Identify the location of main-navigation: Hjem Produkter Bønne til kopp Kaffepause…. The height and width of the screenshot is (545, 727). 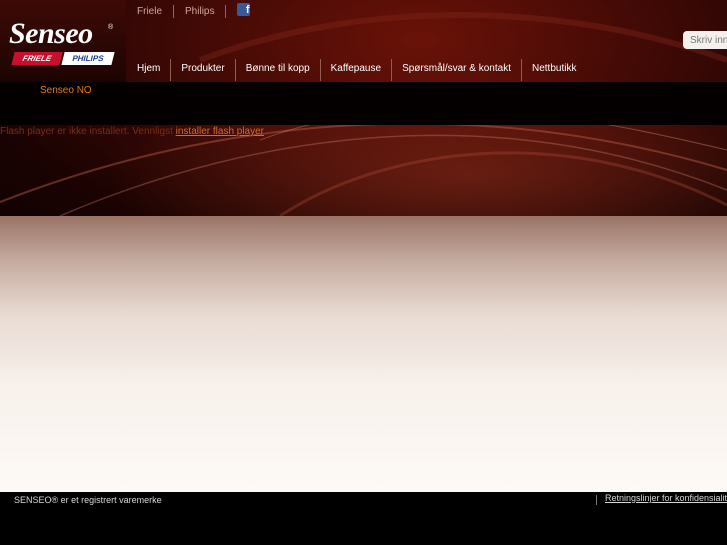
(356, 70).